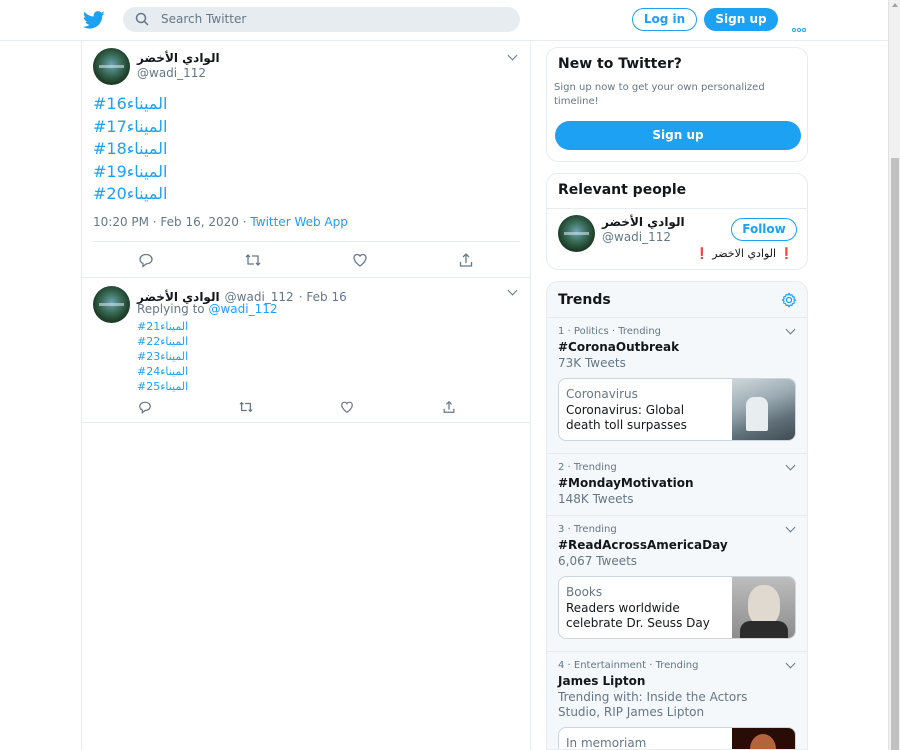 The width and height of the screenshot is (900, 750). Describe the element at coordinates (598, 561) in the screenshot. I see `trend-count: 6,067 Tweets` at that location.